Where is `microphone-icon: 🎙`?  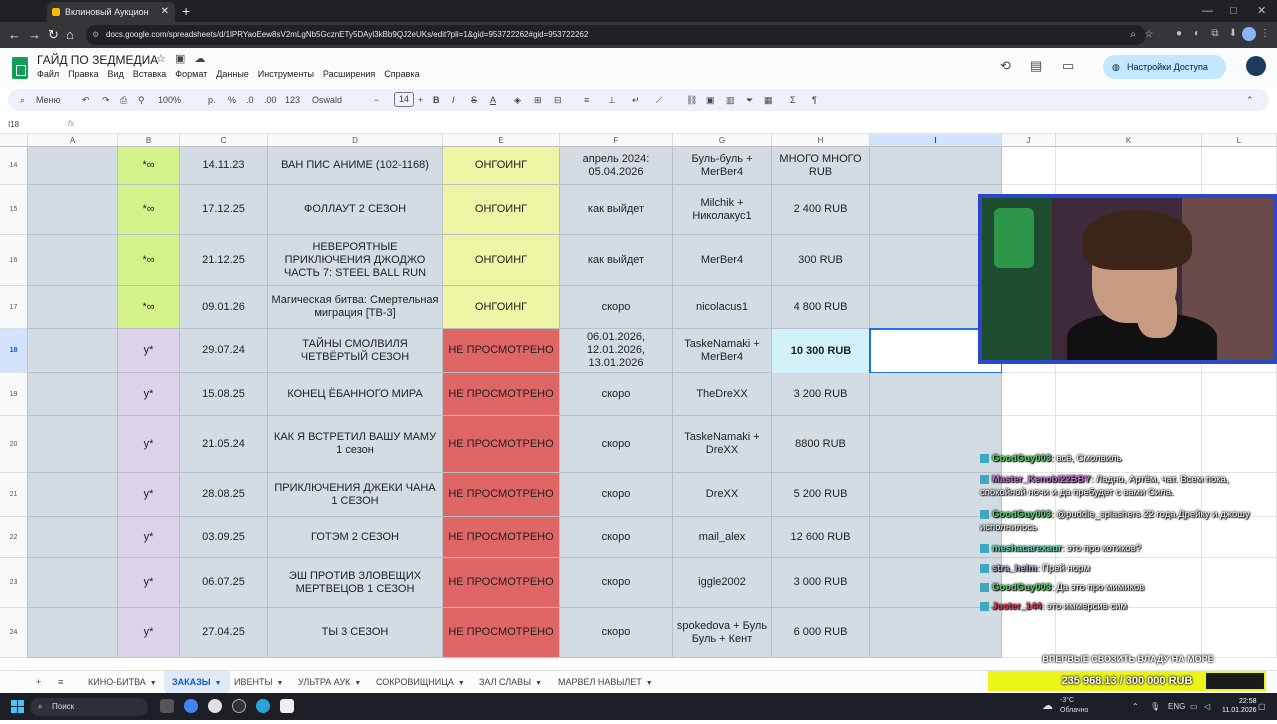
microphone-icon: 🎙 is located at coordinates (1155, 706).